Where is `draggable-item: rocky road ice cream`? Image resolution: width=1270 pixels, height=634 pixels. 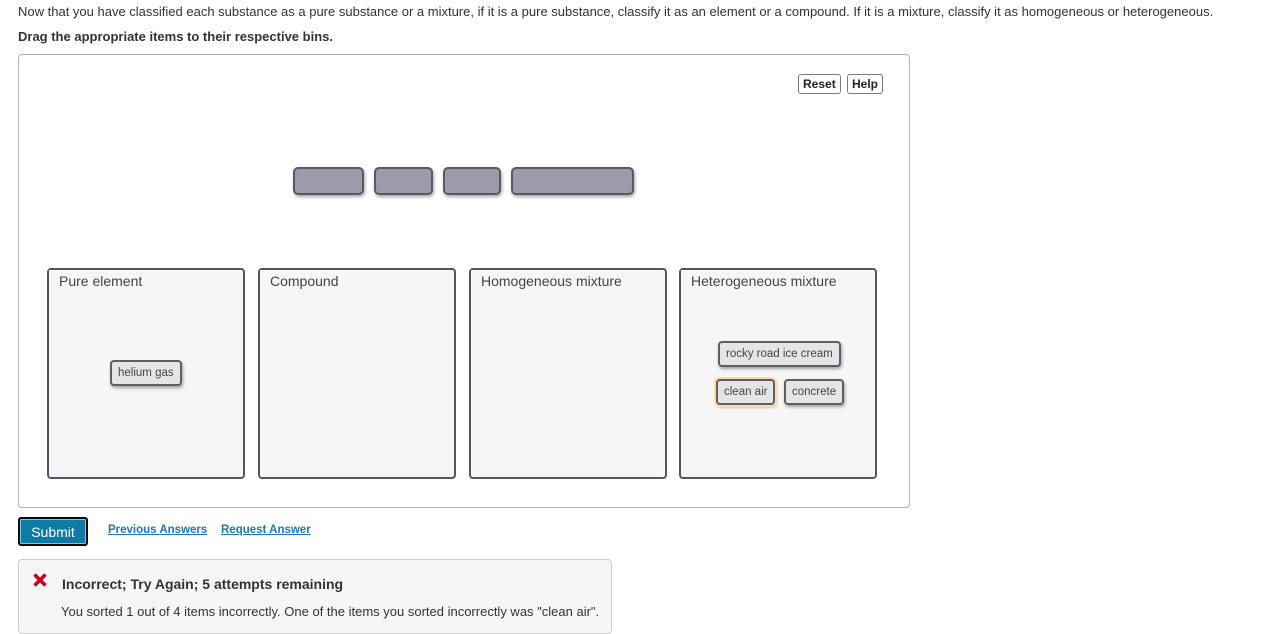 draggable-item: rocky road ice cream is located at coordinates (779, 354).